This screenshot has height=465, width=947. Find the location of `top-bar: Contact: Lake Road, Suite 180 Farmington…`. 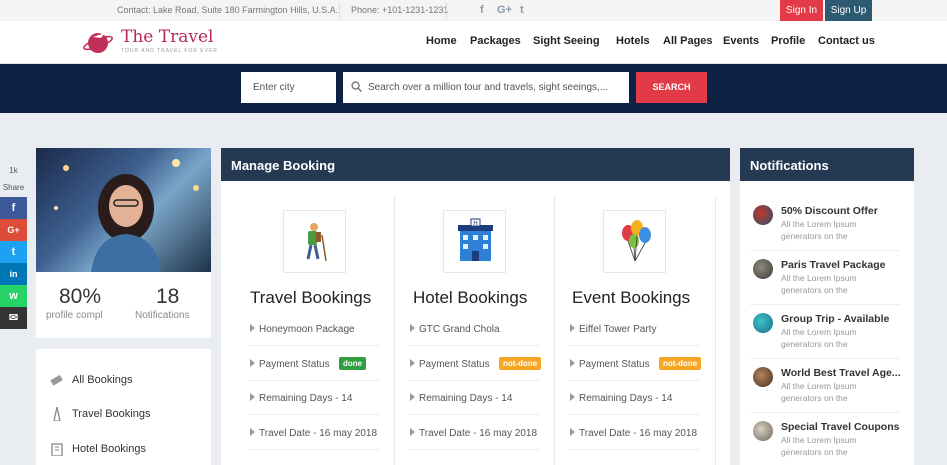

top-bar: Contact: Lake Road, Suite 180 Farmington… is located at coordinates (473, 10).